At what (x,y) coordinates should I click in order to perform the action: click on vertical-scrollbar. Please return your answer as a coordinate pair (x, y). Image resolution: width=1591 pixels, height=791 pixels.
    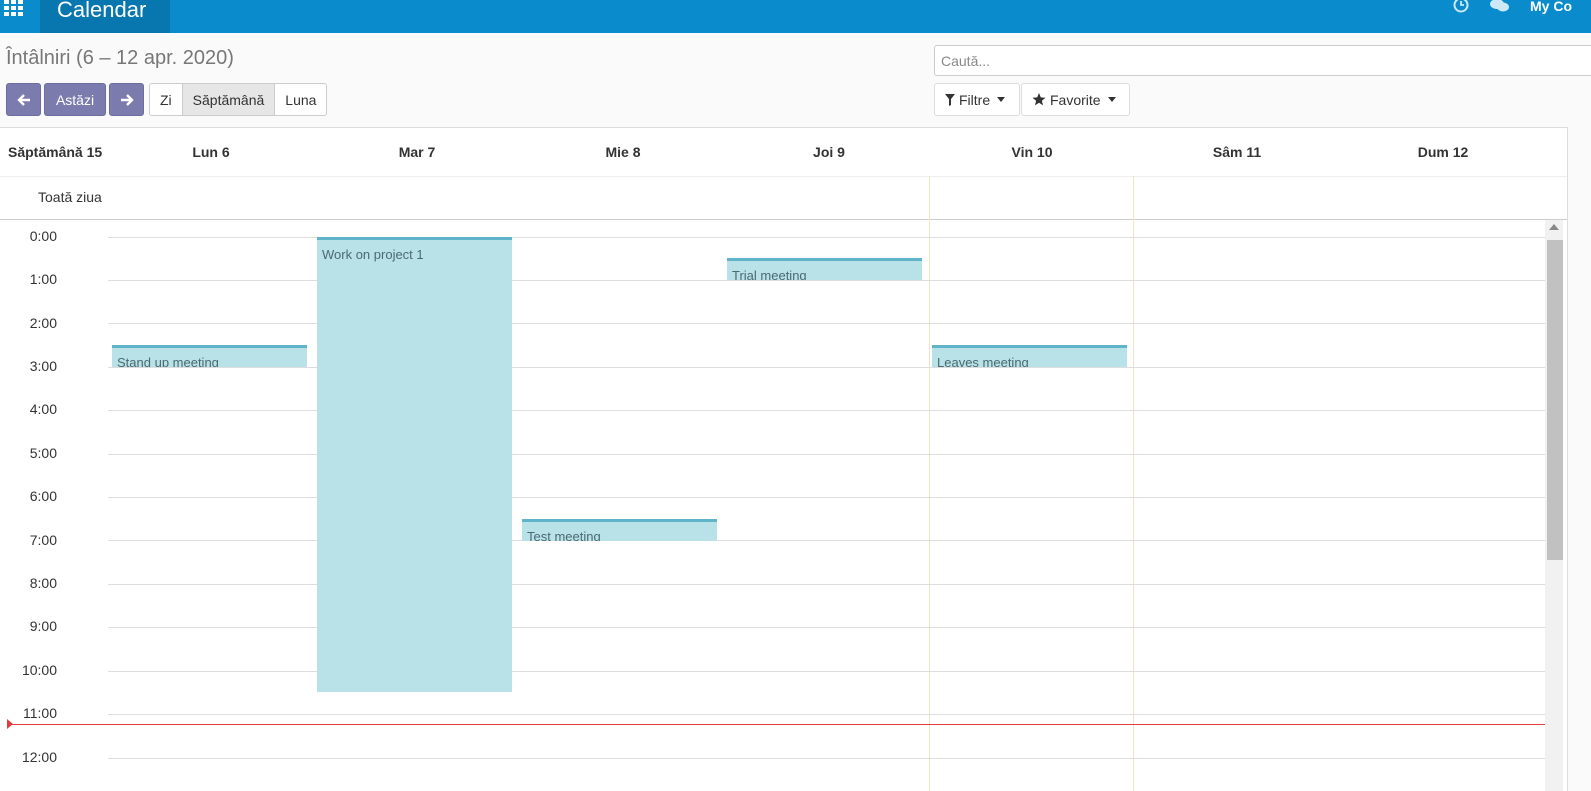
    Looking at the image, I should click on (1554, 505).